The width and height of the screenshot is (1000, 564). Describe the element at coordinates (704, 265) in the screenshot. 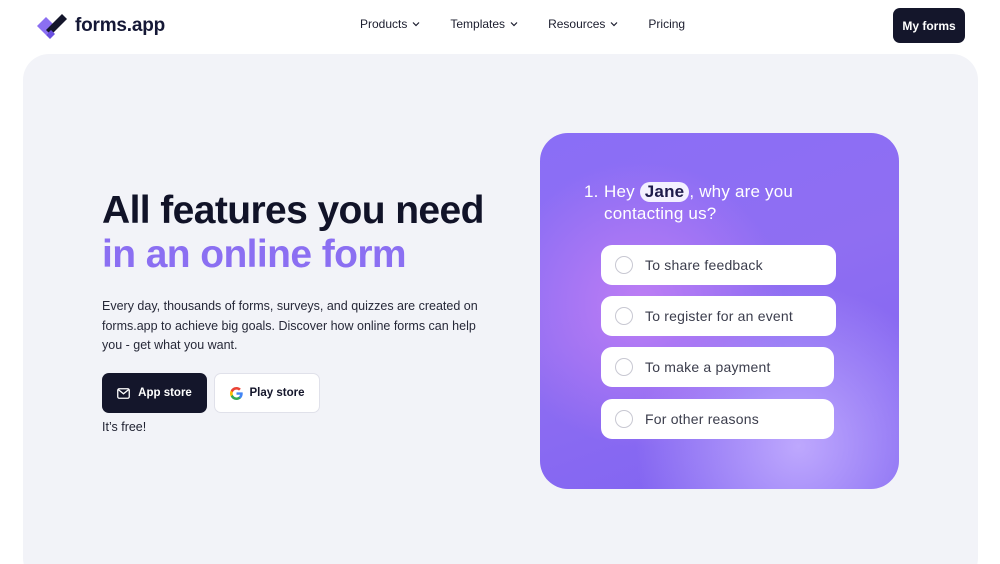

I see `option-label: To share feedback` at that location.